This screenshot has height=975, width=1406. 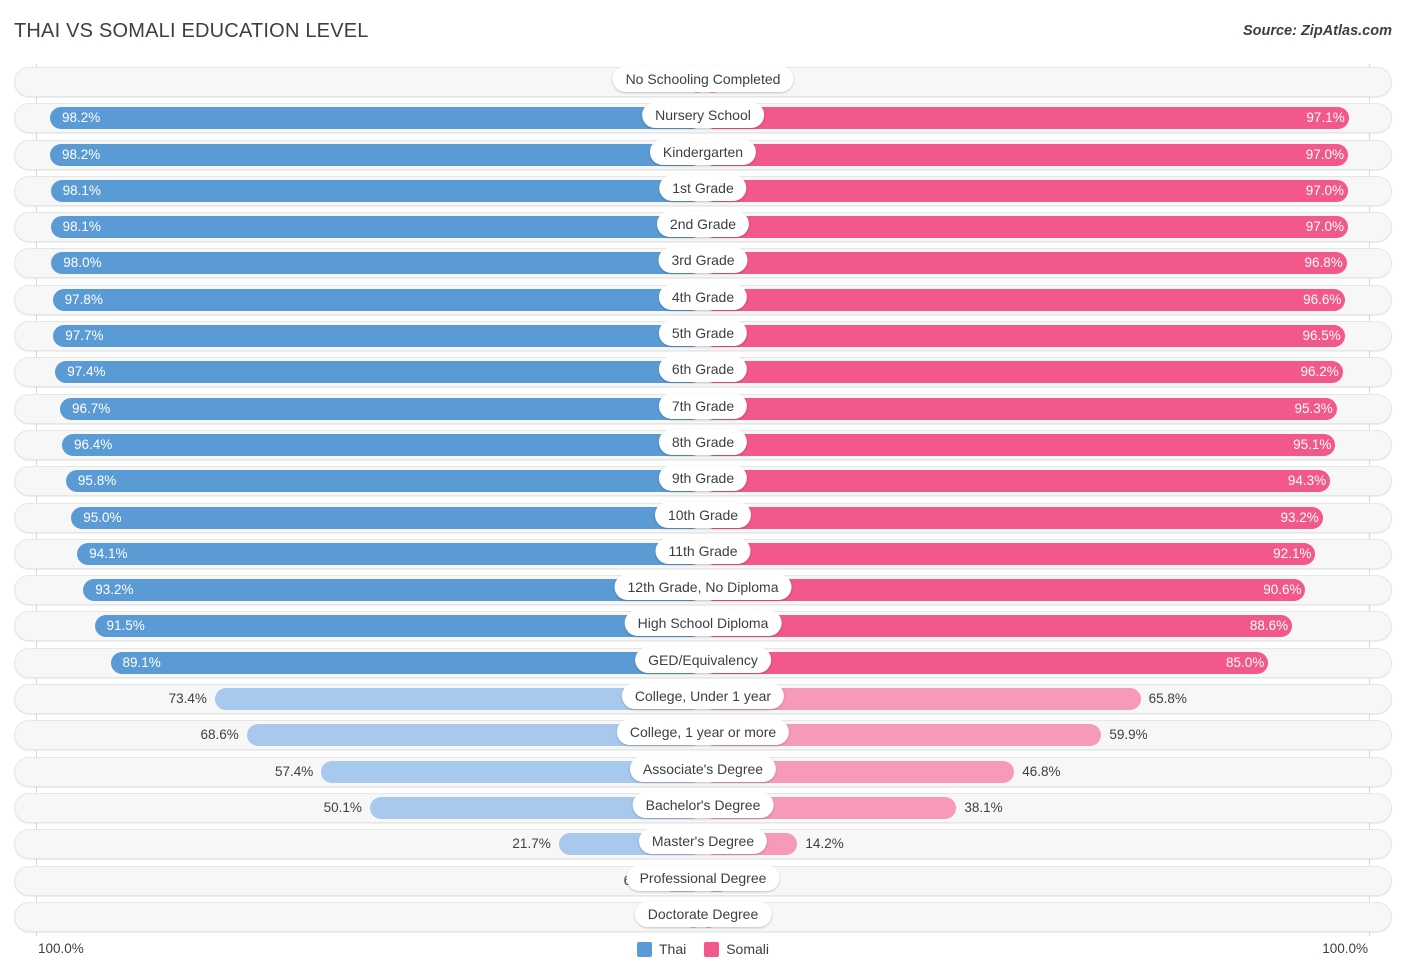 I want to click on bar-value-somali: 38.1%, so click(x=983, y=807).